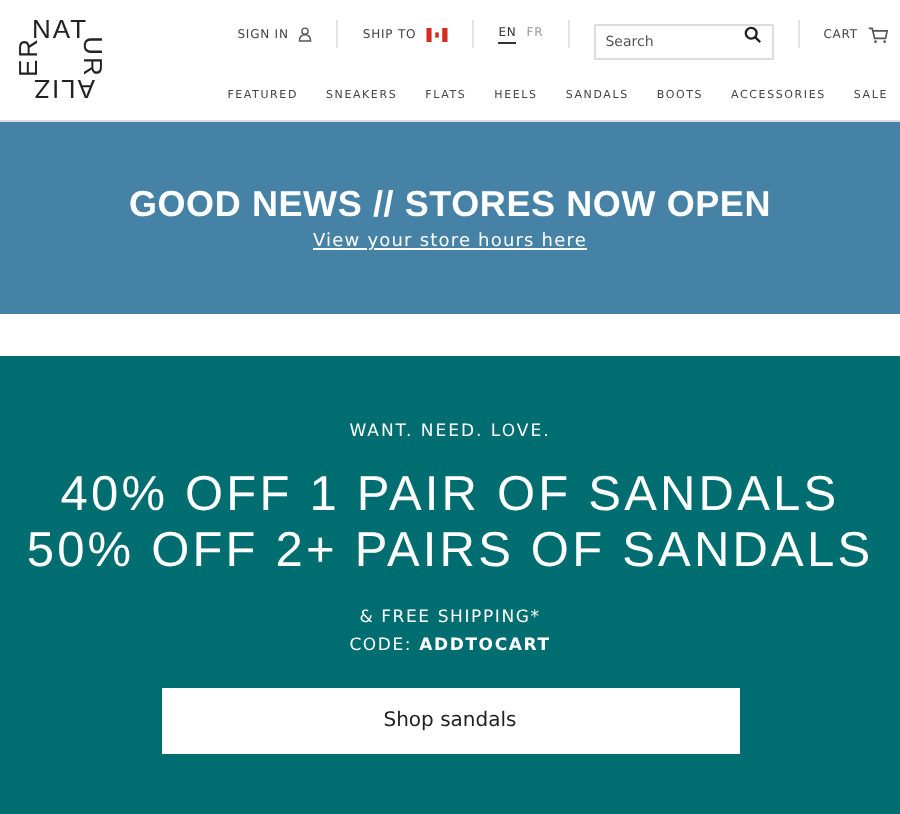  I want to click on promo-headline: 40% OFF 1 PAIR OF SANDALS, so click(450, 496).